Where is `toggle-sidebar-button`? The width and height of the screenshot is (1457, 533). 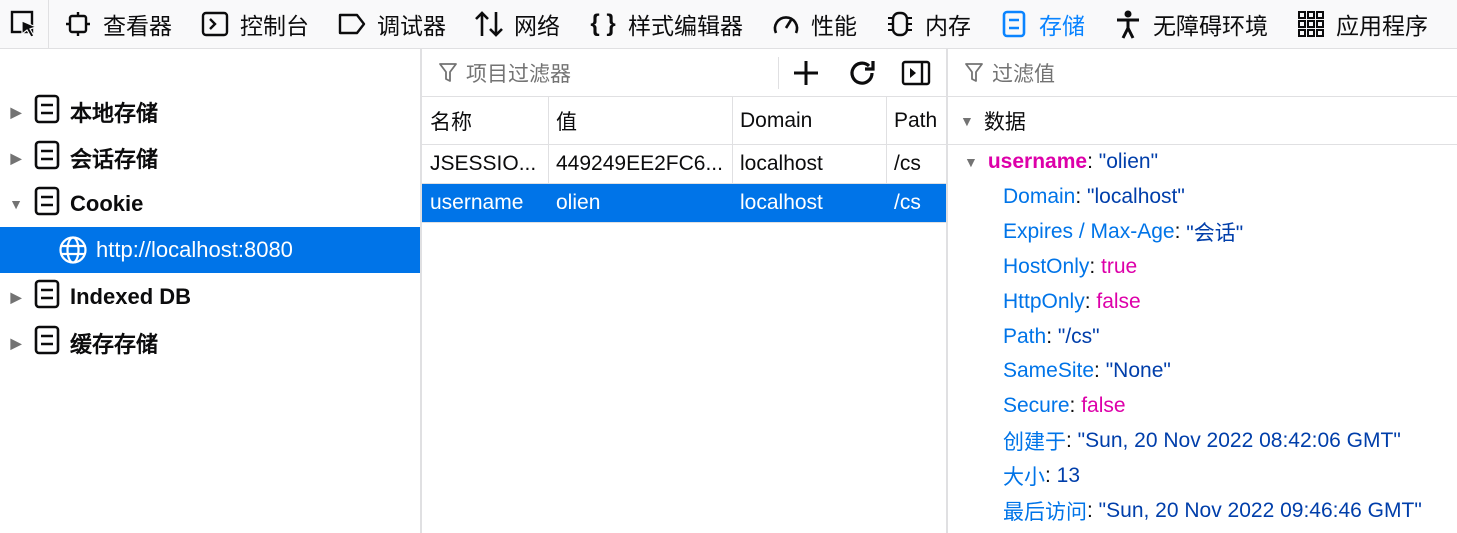 toggle-sidebar-button is located at coordinates (916, 73).